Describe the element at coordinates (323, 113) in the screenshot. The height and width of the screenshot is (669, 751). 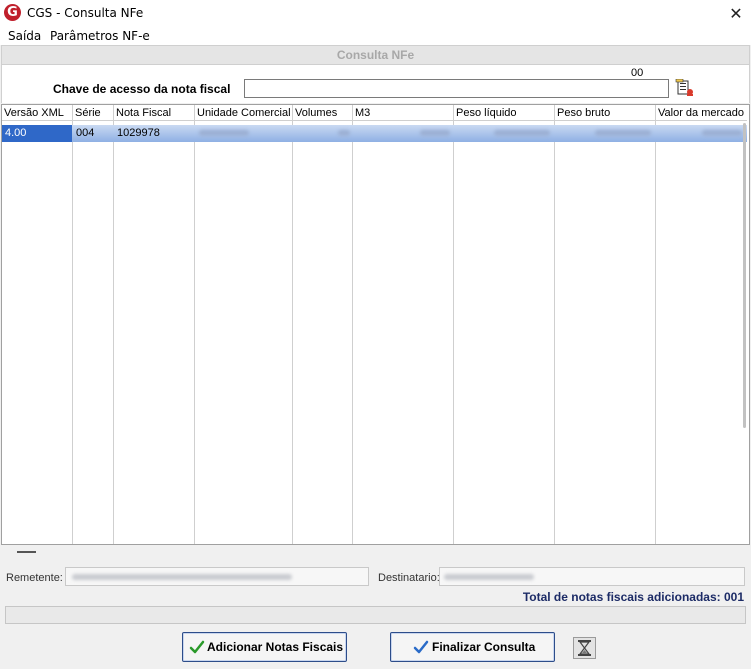
I see `column-header-volumes: Volumes` at that location.